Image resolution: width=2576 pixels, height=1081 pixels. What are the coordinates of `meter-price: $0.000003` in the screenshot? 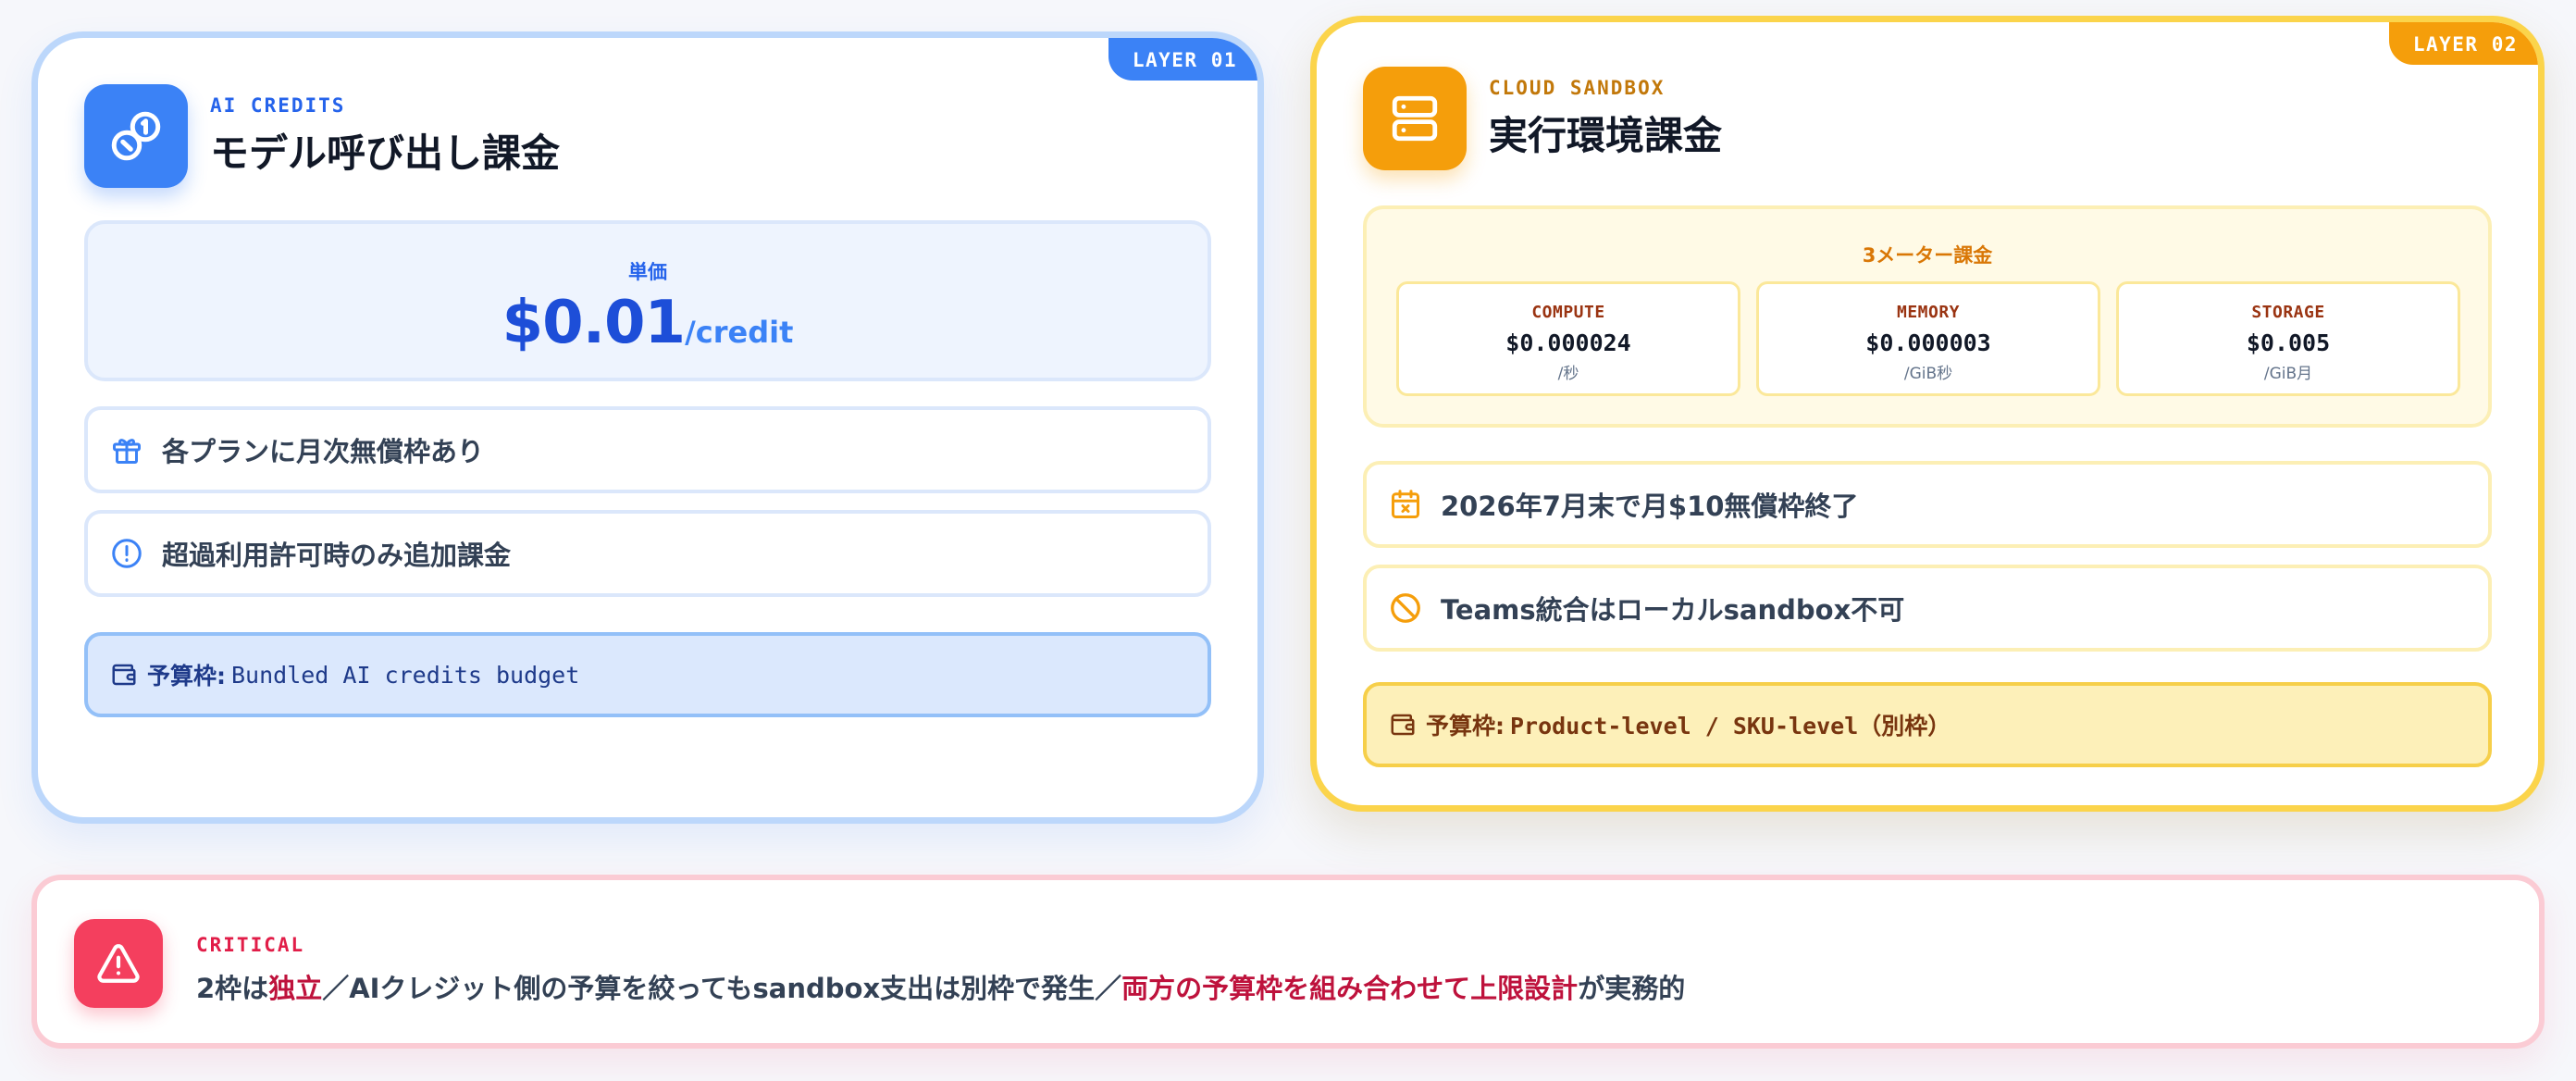 It's located at (1928, 342).